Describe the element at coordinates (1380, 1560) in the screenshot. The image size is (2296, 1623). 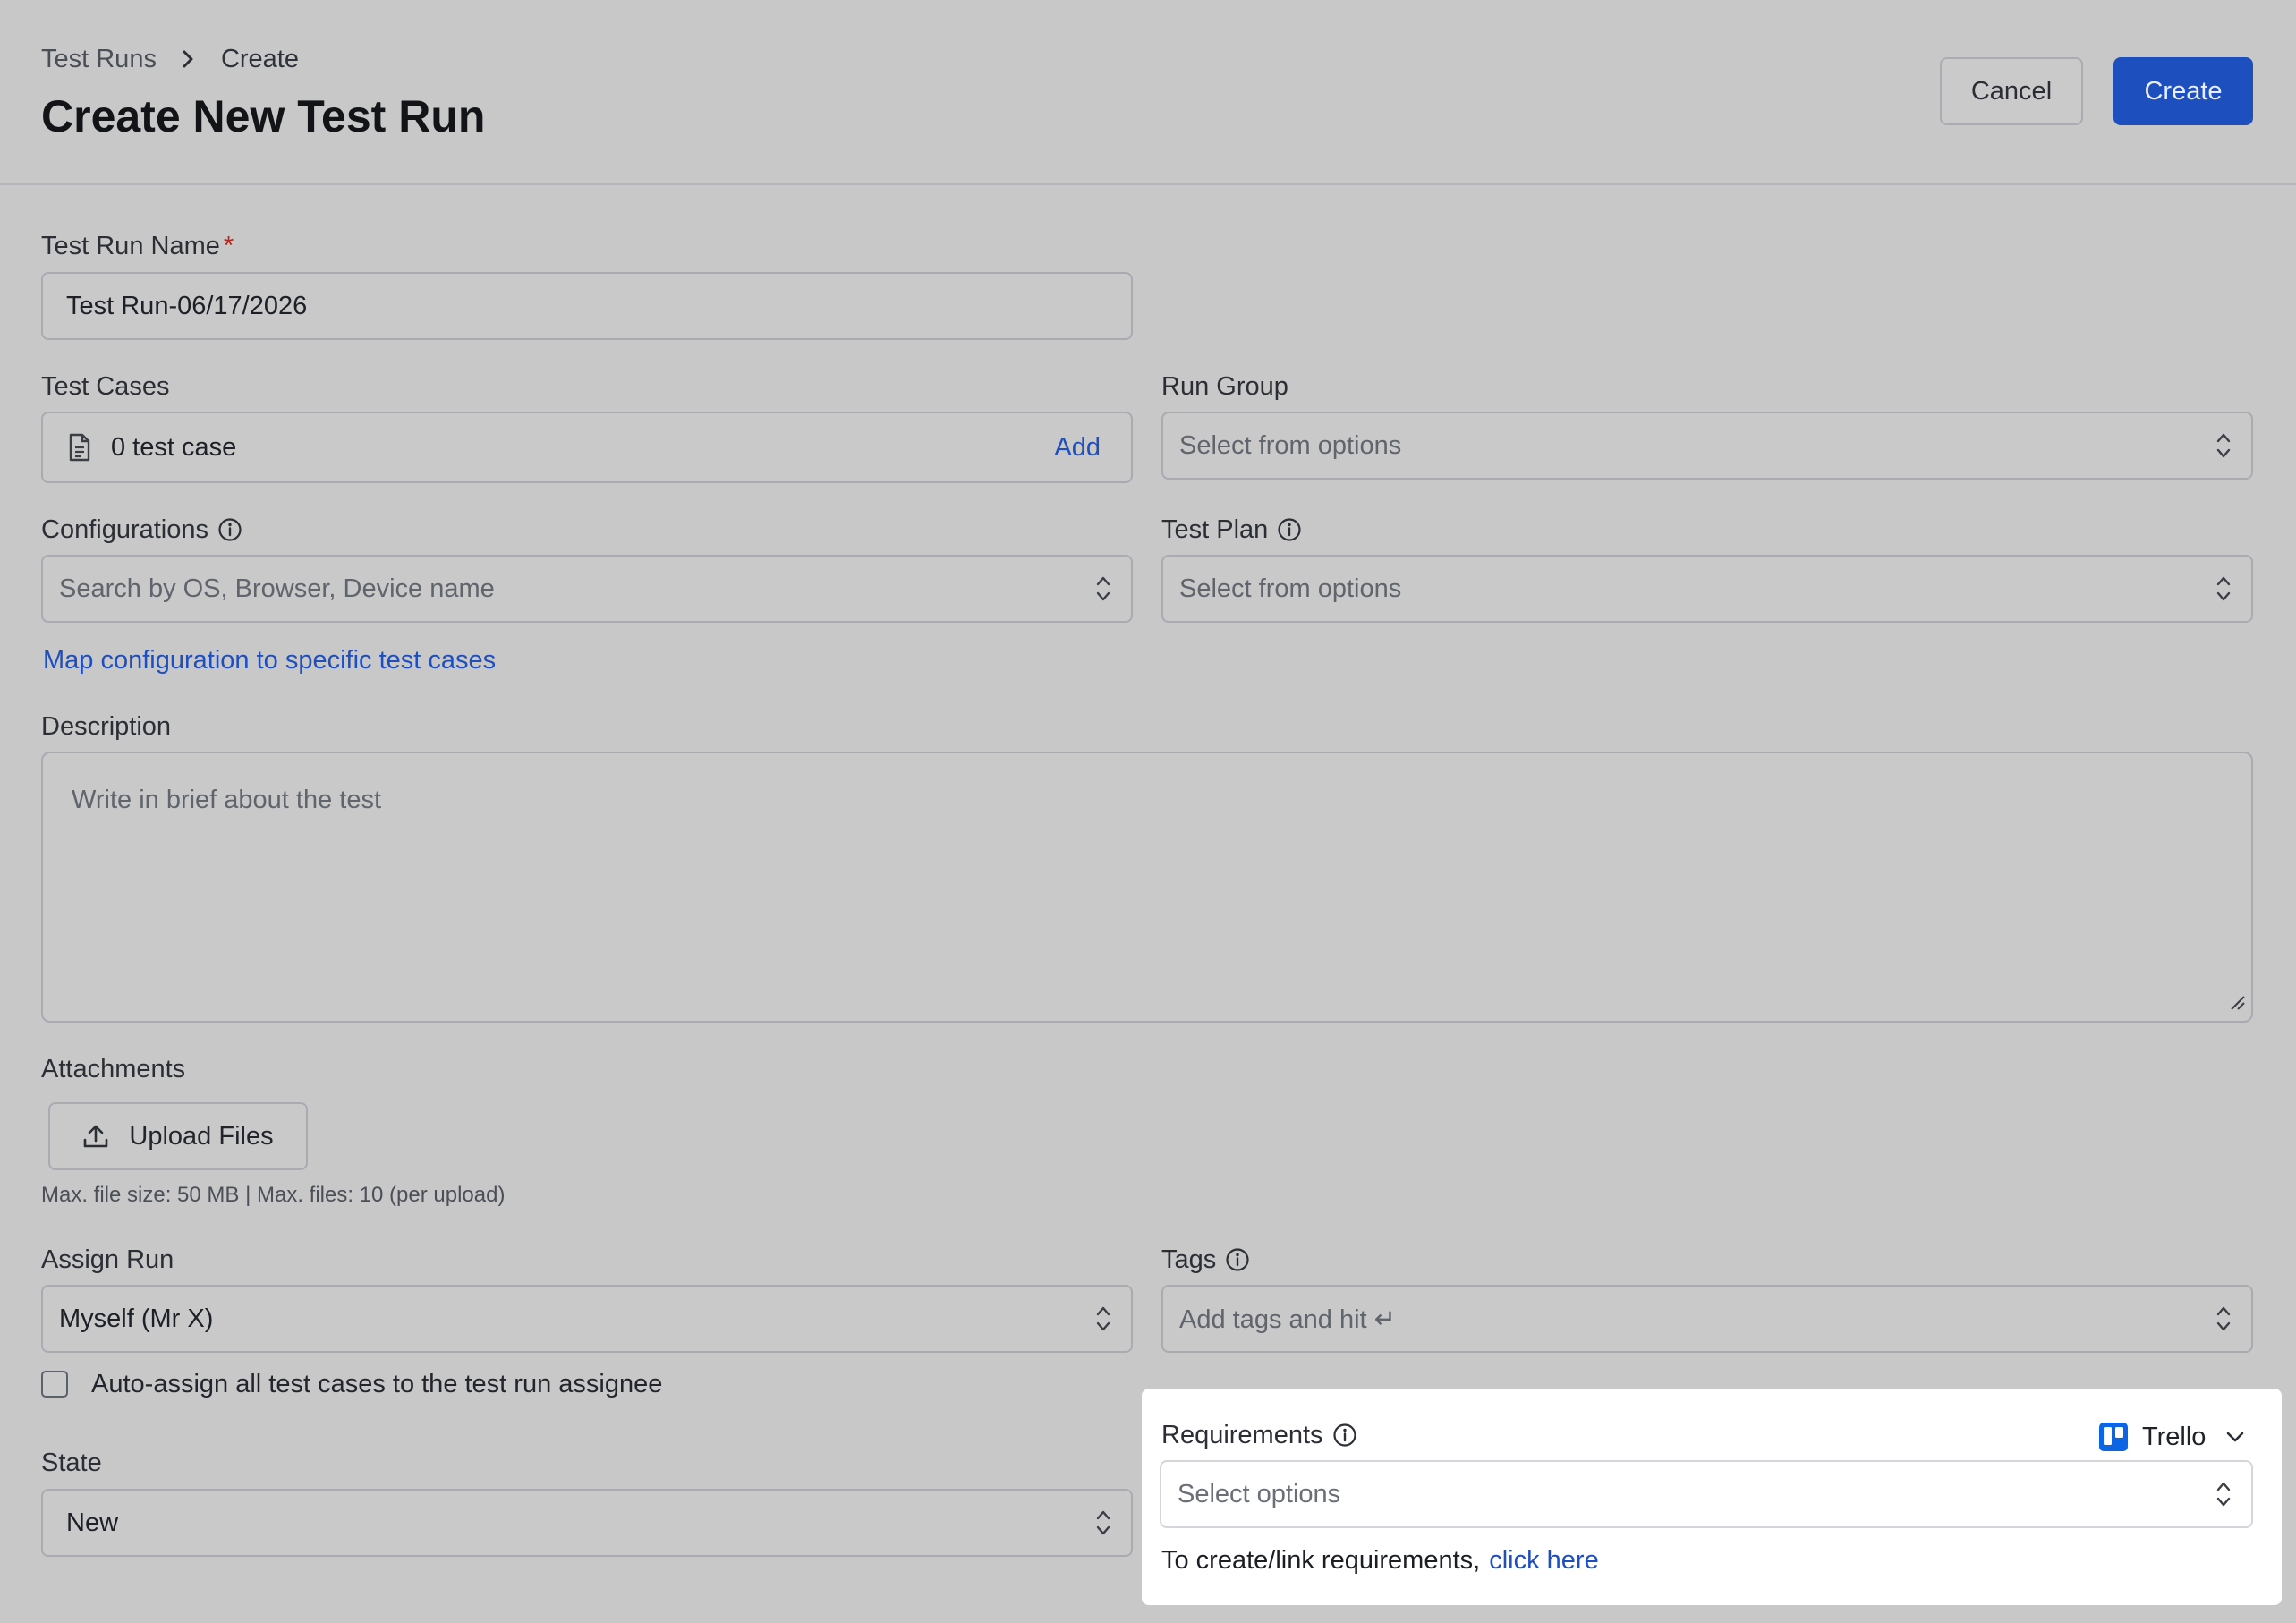
I see `requirements-helper: To create/link requirements, click here` at that location.